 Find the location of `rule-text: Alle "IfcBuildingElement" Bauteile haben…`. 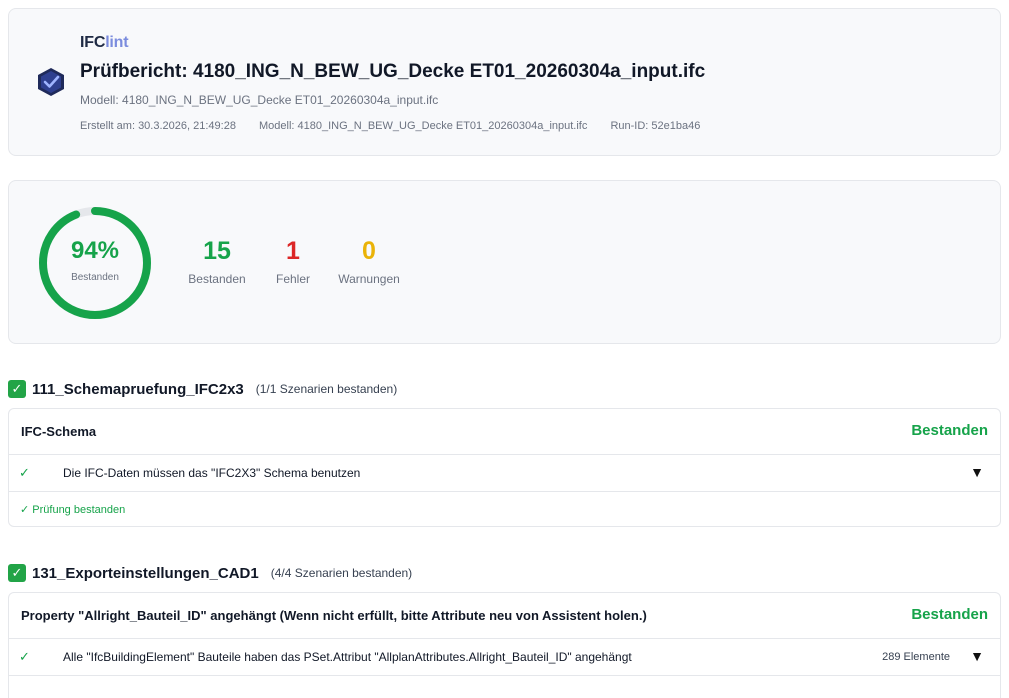

rule-text: Alle "IfcBuildingElement" Bauteile haben… is located at coordinates (347, 657).